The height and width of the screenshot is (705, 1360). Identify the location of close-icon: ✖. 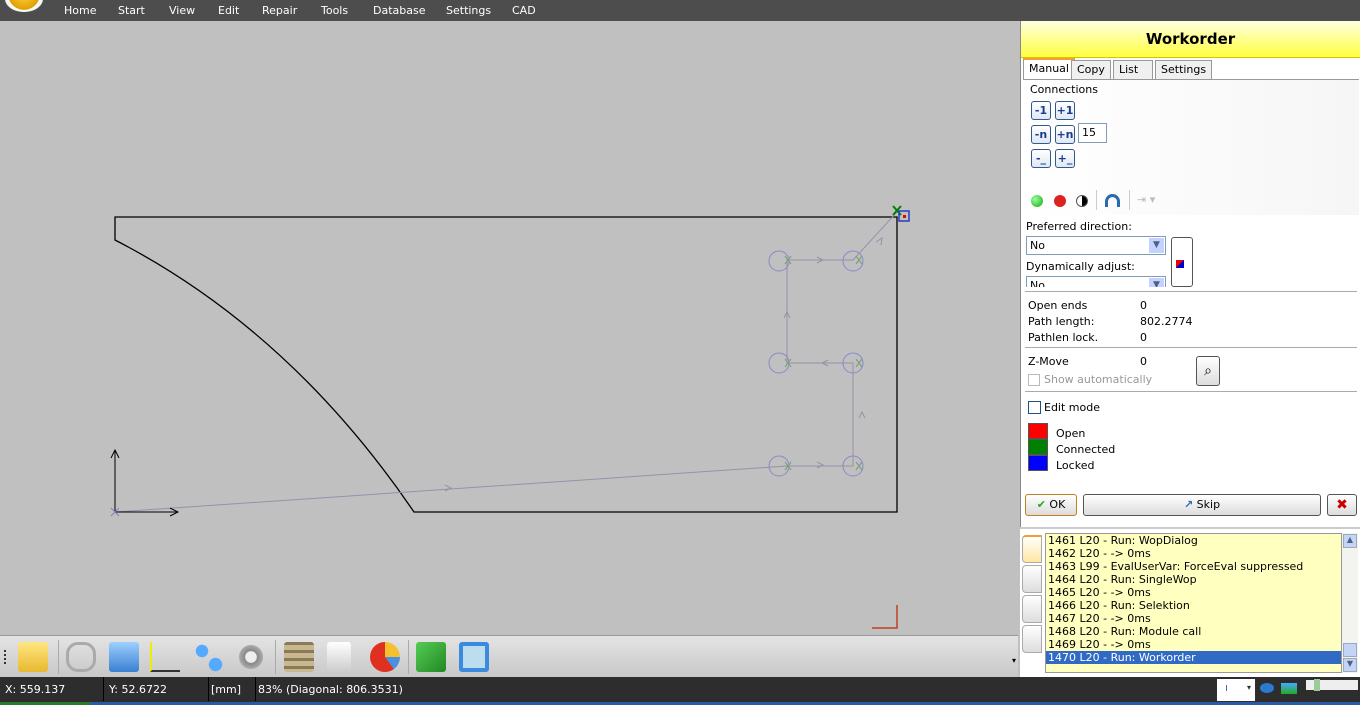
(1342, 505).